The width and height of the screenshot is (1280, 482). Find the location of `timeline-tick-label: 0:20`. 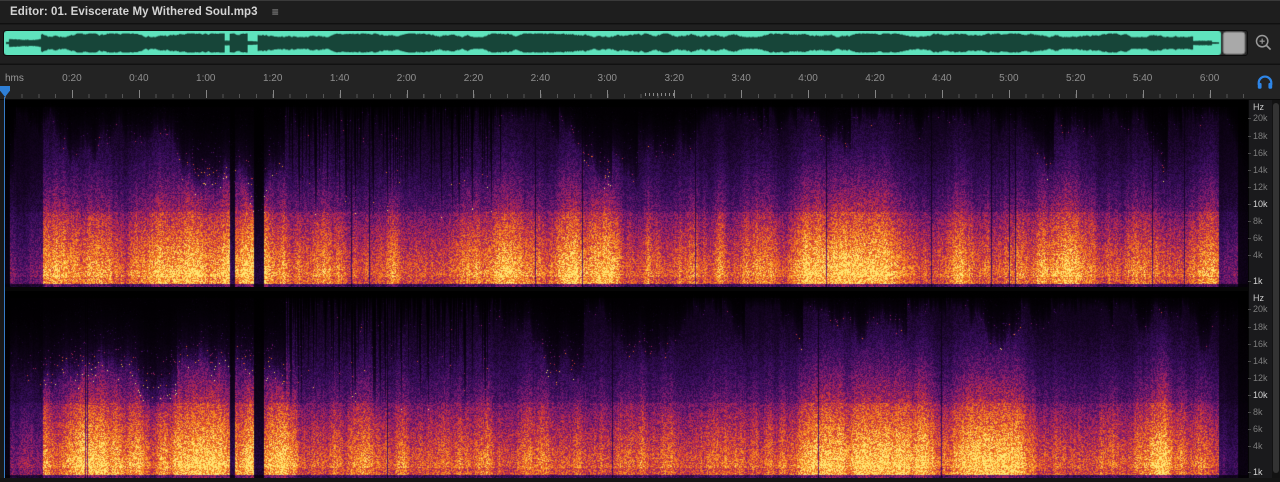

timeline-tick-label: 0:20 is located at coordinates (72, 78).